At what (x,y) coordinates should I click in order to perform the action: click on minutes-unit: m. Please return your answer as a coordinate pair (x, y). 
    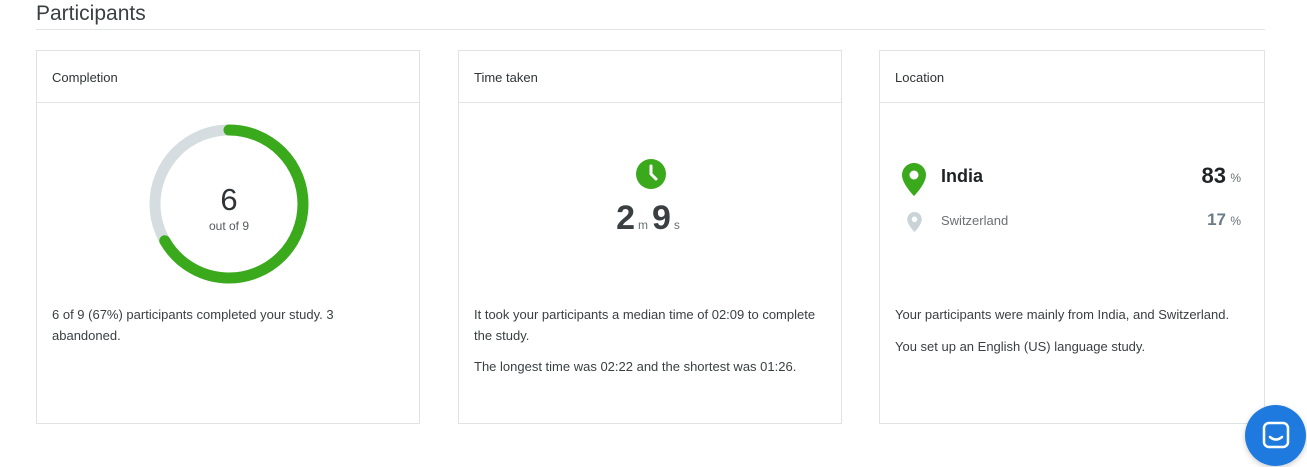
    Looking at the image, I should click on (643, 225).